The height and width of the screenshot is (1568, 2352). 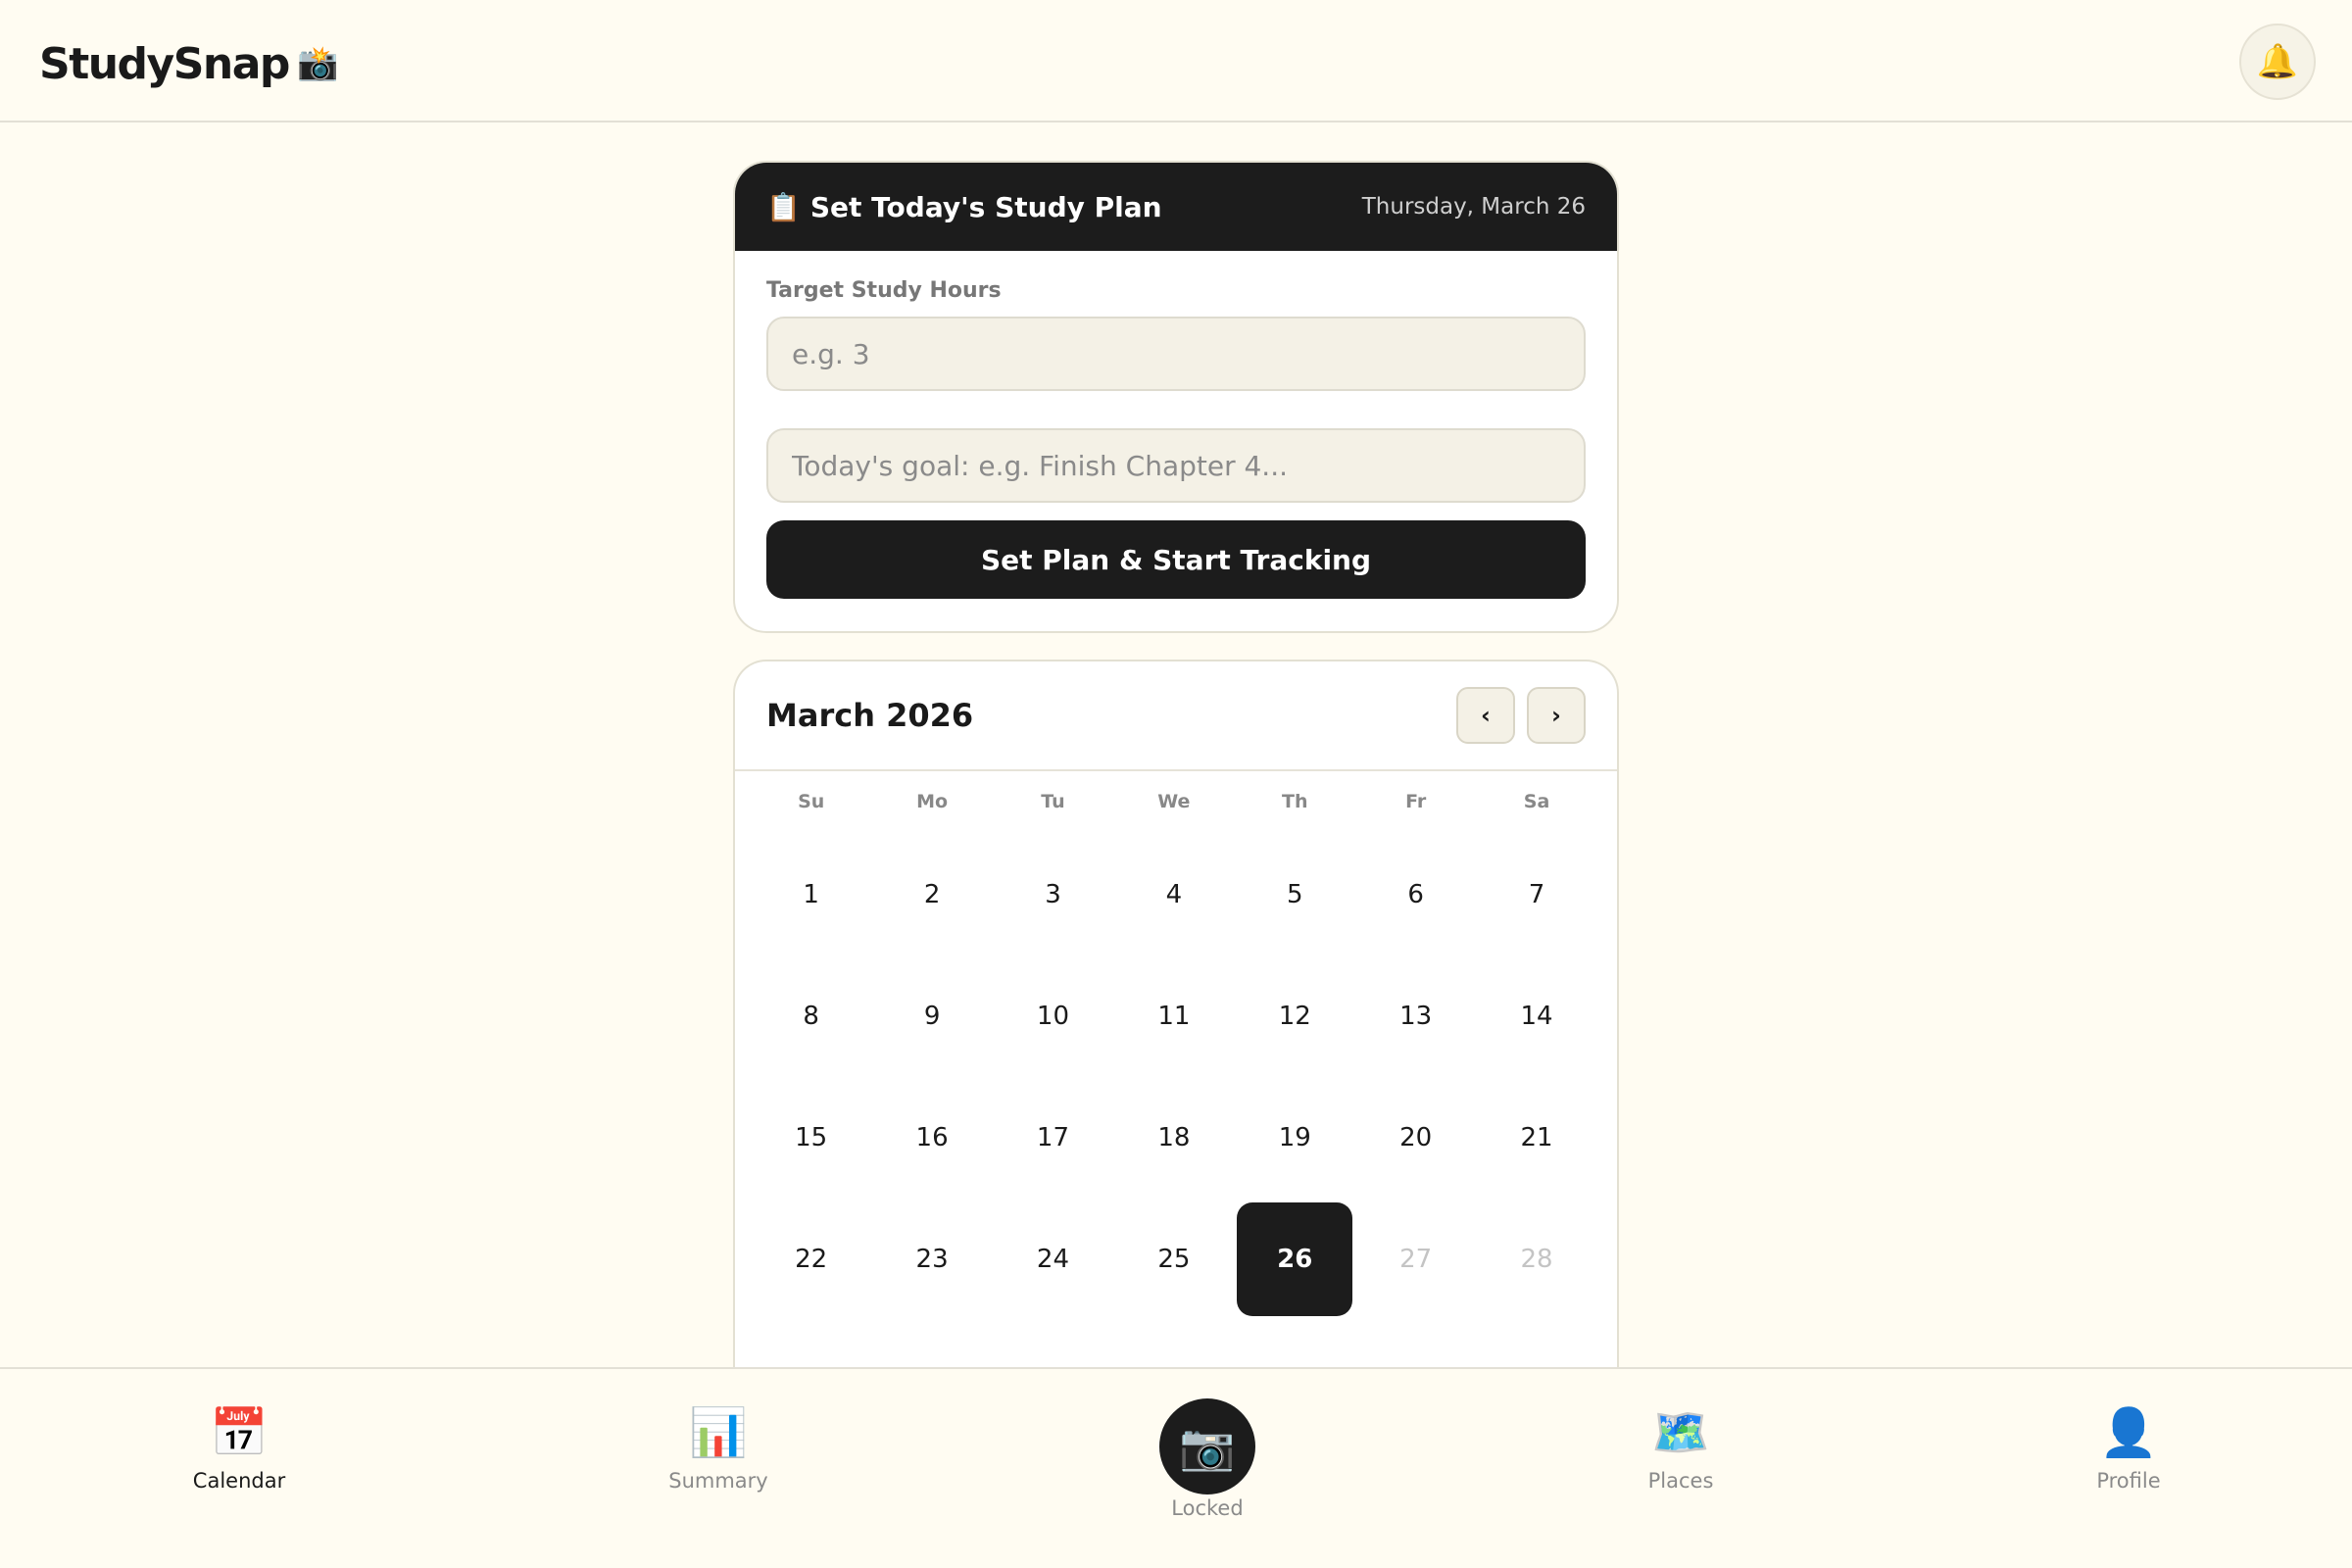 What do you see at coordinates (2128, 1432) in the screenshot?
I see `user-icon: 👤` at bounding box center [2128, 1432].